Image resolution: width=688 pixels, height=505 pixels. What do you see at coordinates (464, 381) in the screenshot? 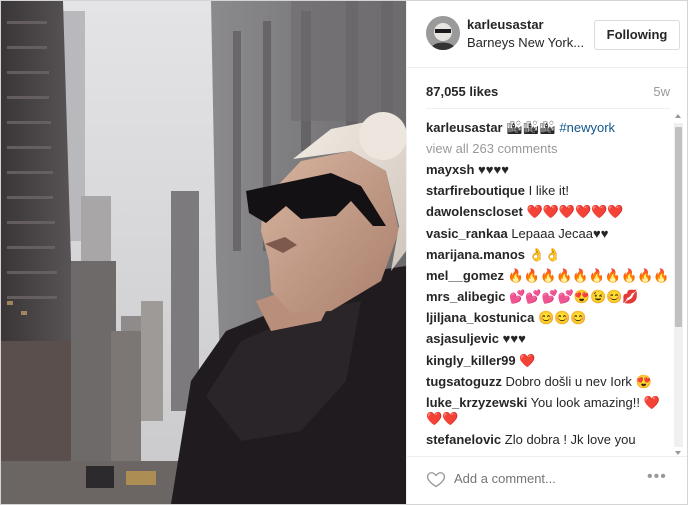
I see `comment-username: tugsatoguzz` at bounding box center [464, 381].